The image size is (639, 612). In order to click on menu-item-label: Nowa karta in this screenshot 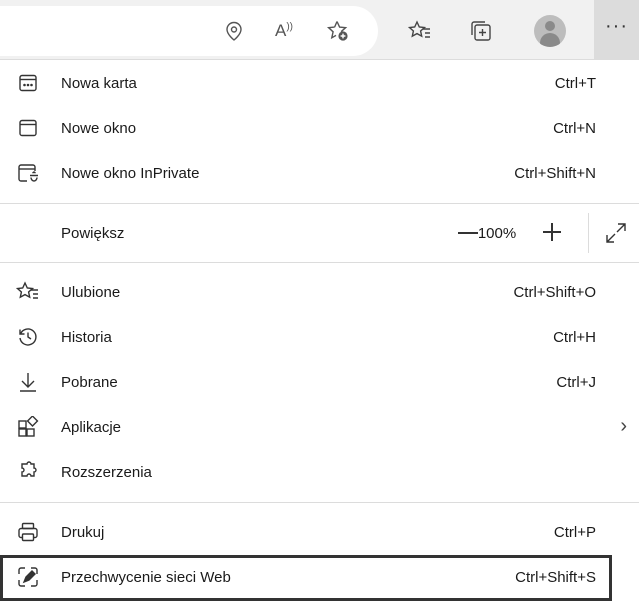, I will do `click(99, 83)`.